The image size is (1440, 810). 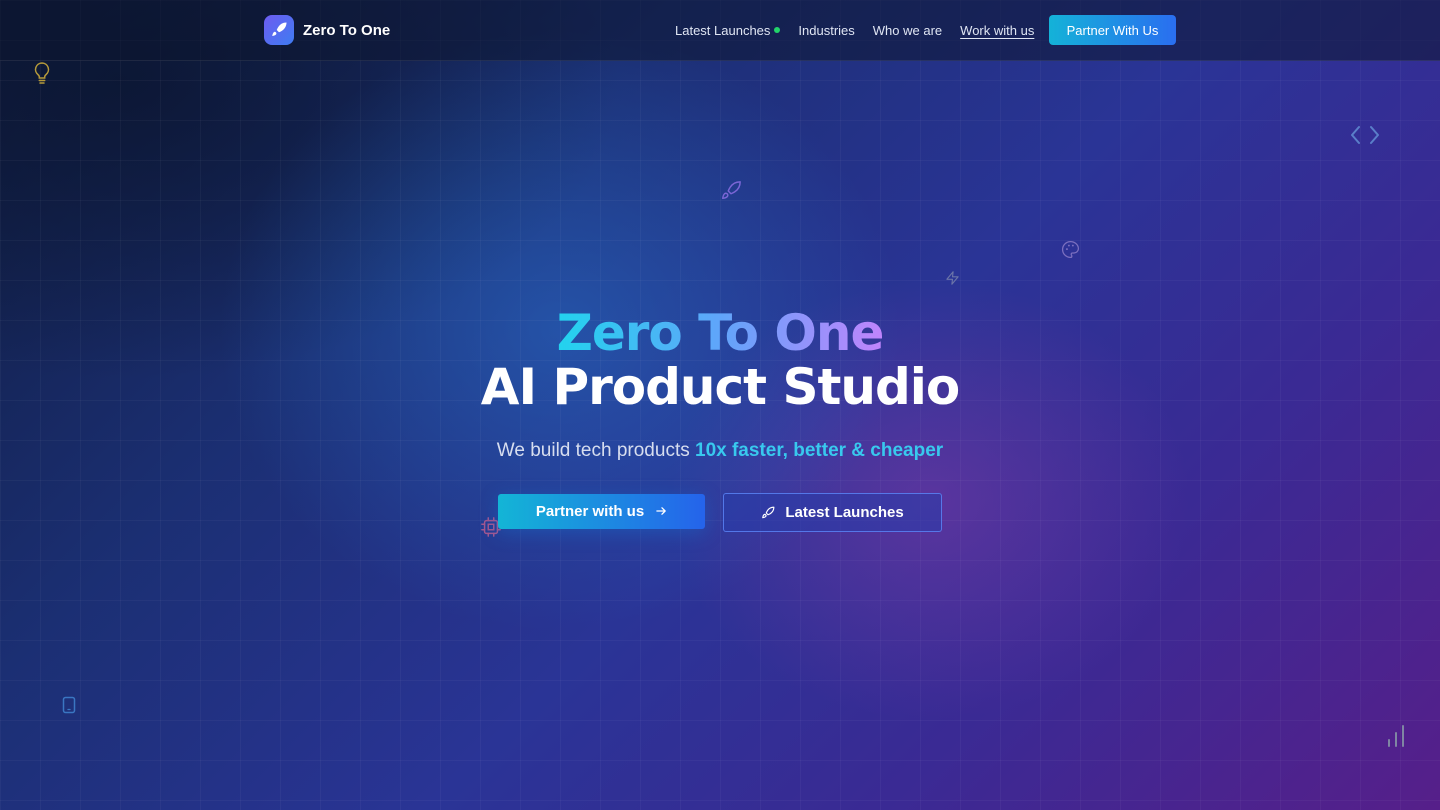 I want to click on tagline-prefix: We build tech products, so click(x=595, y=450).